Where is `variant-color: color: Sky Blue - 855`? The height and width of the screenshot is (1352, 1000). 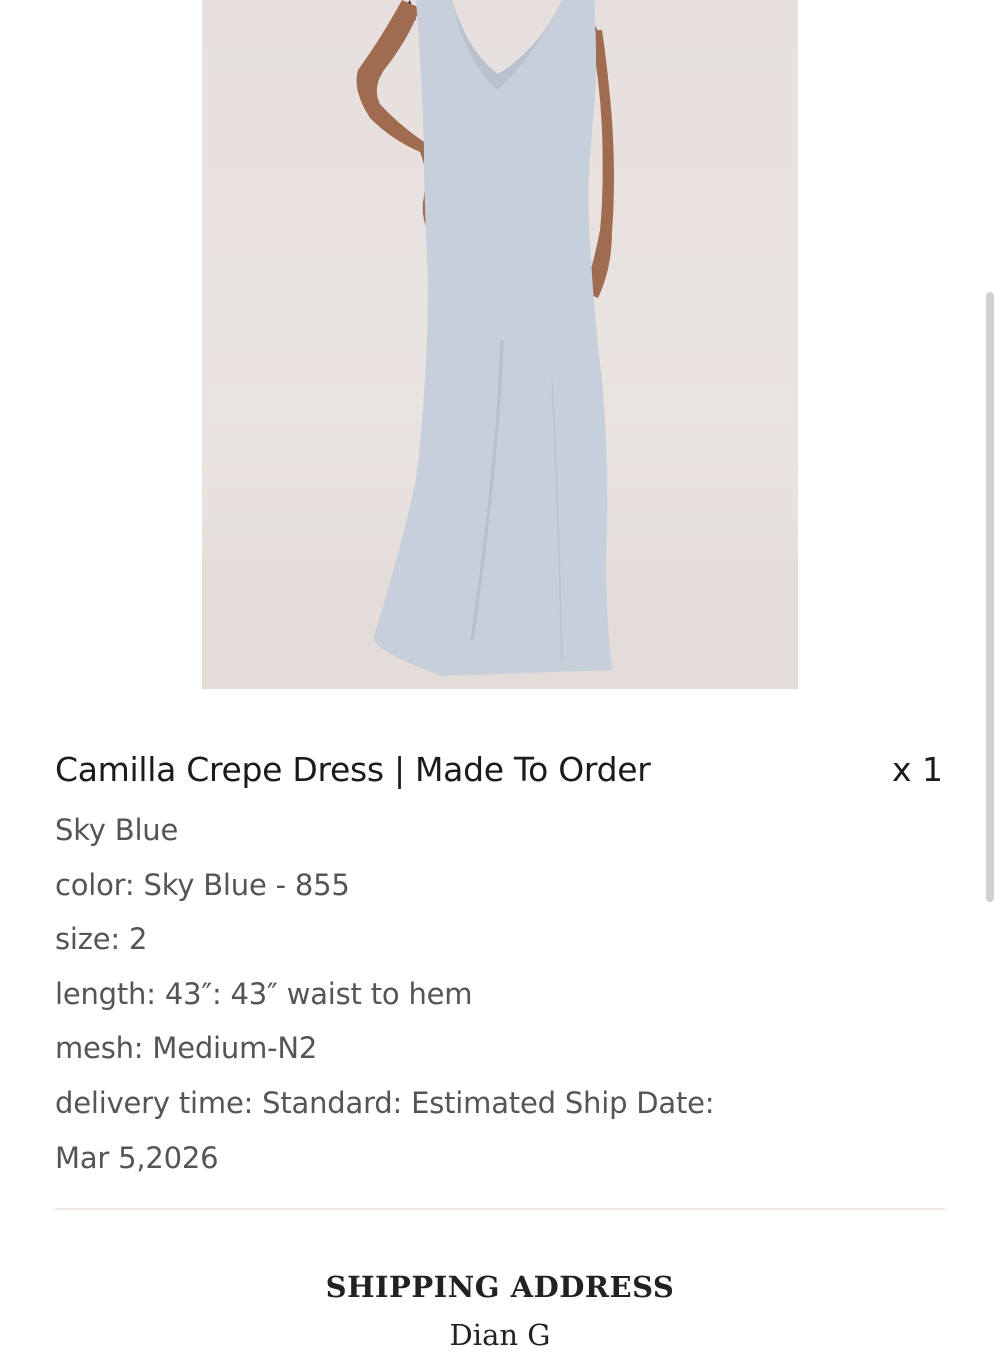
variant-color: color: Sky Blue - 855 is located at coordinates (202, 884).